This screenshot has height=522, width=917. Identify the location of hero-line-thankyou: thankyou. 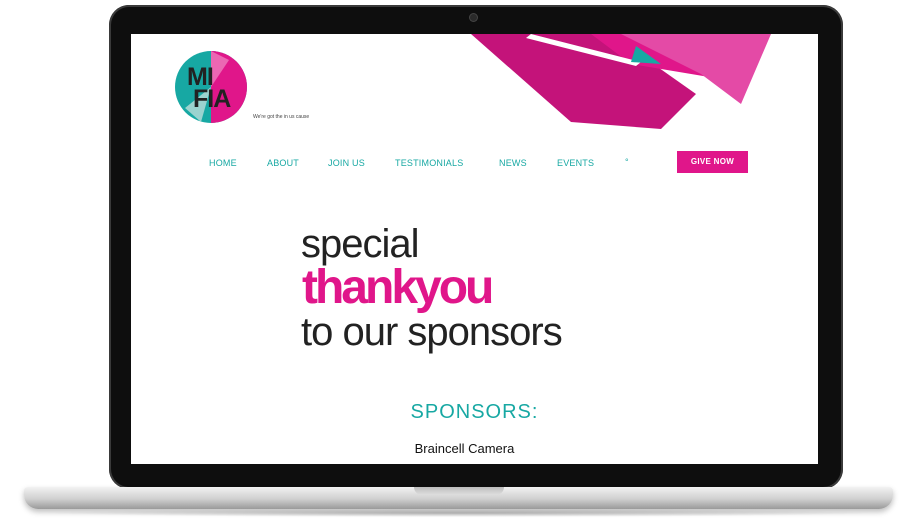
(398, 287).